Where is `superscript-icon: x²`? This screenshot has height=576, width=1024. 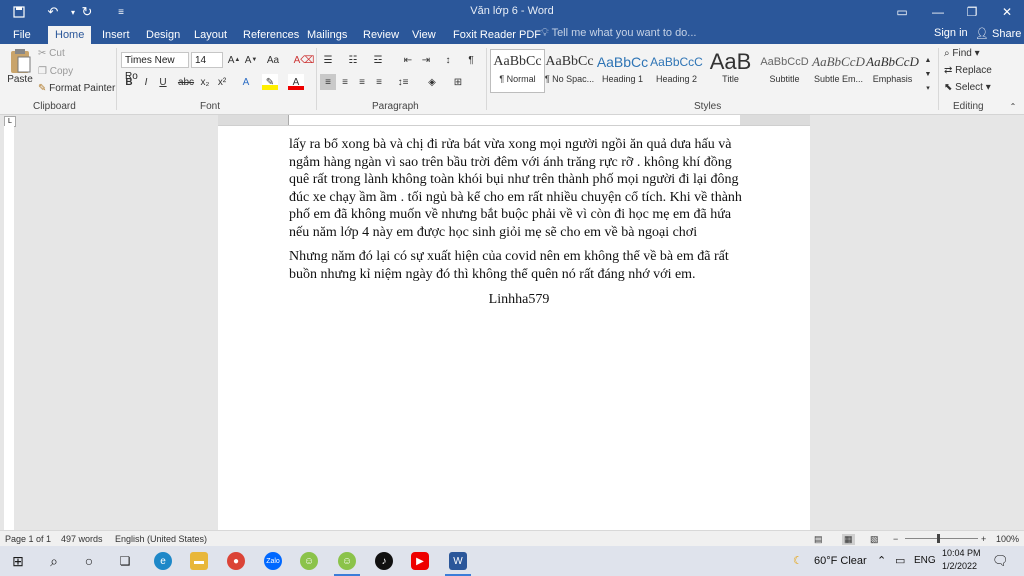
superscript-icon: x² is located at coordinates (222, 82).